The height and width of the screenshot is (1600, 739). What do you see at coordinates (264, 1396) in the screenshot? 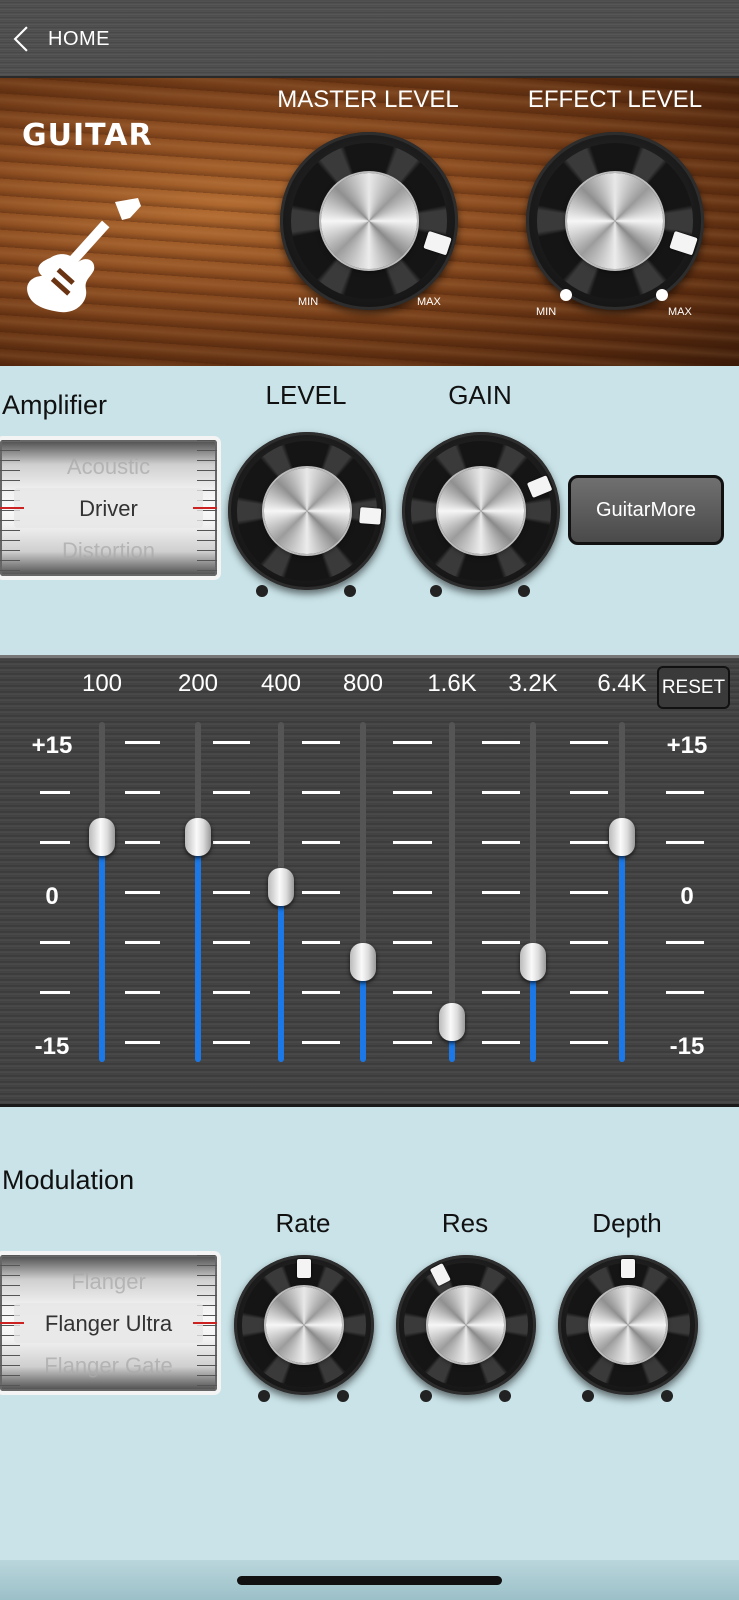
I see `rate-min-dot` at bounding box center [264, 1396].